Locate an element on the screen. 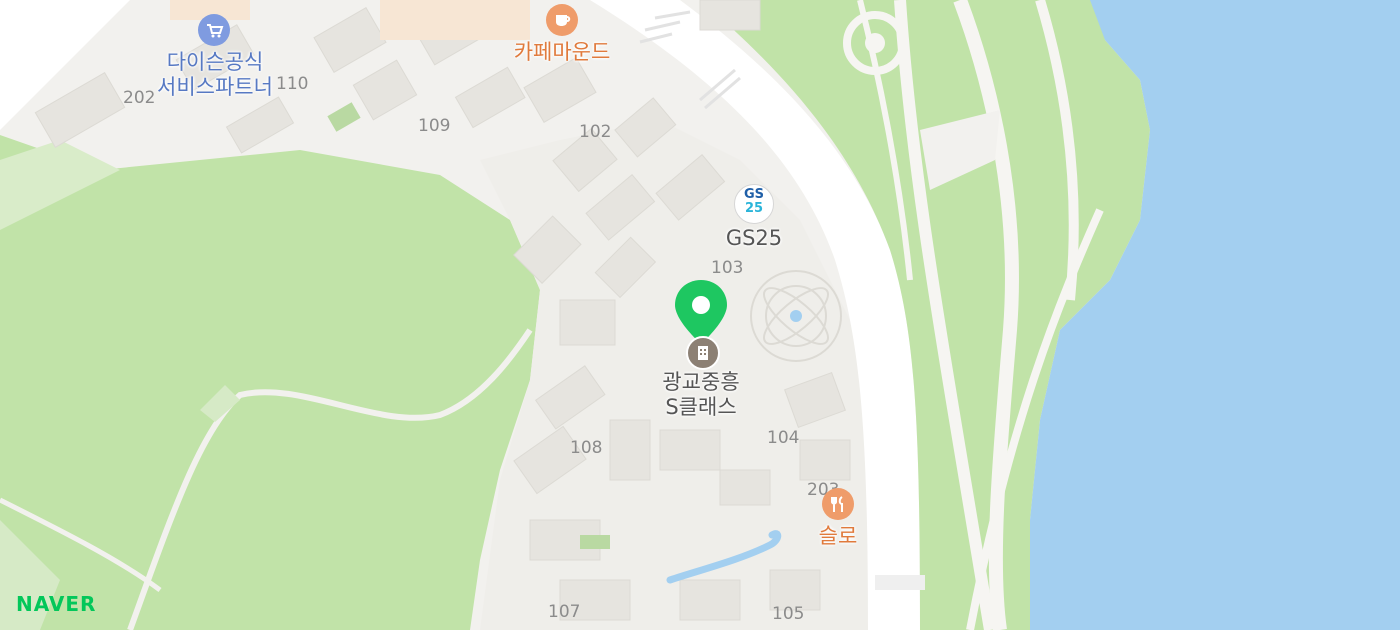 Image resolution: width=1400 pixels, height=630 pixels. building-number: 104 is located at coordinates (783, 438).